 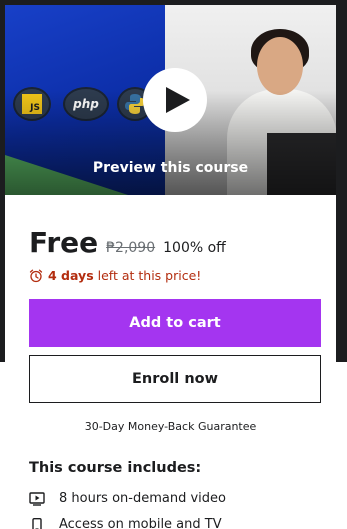 I want to click on preview-course-label: Preview this course, so click(x=170, y=168).